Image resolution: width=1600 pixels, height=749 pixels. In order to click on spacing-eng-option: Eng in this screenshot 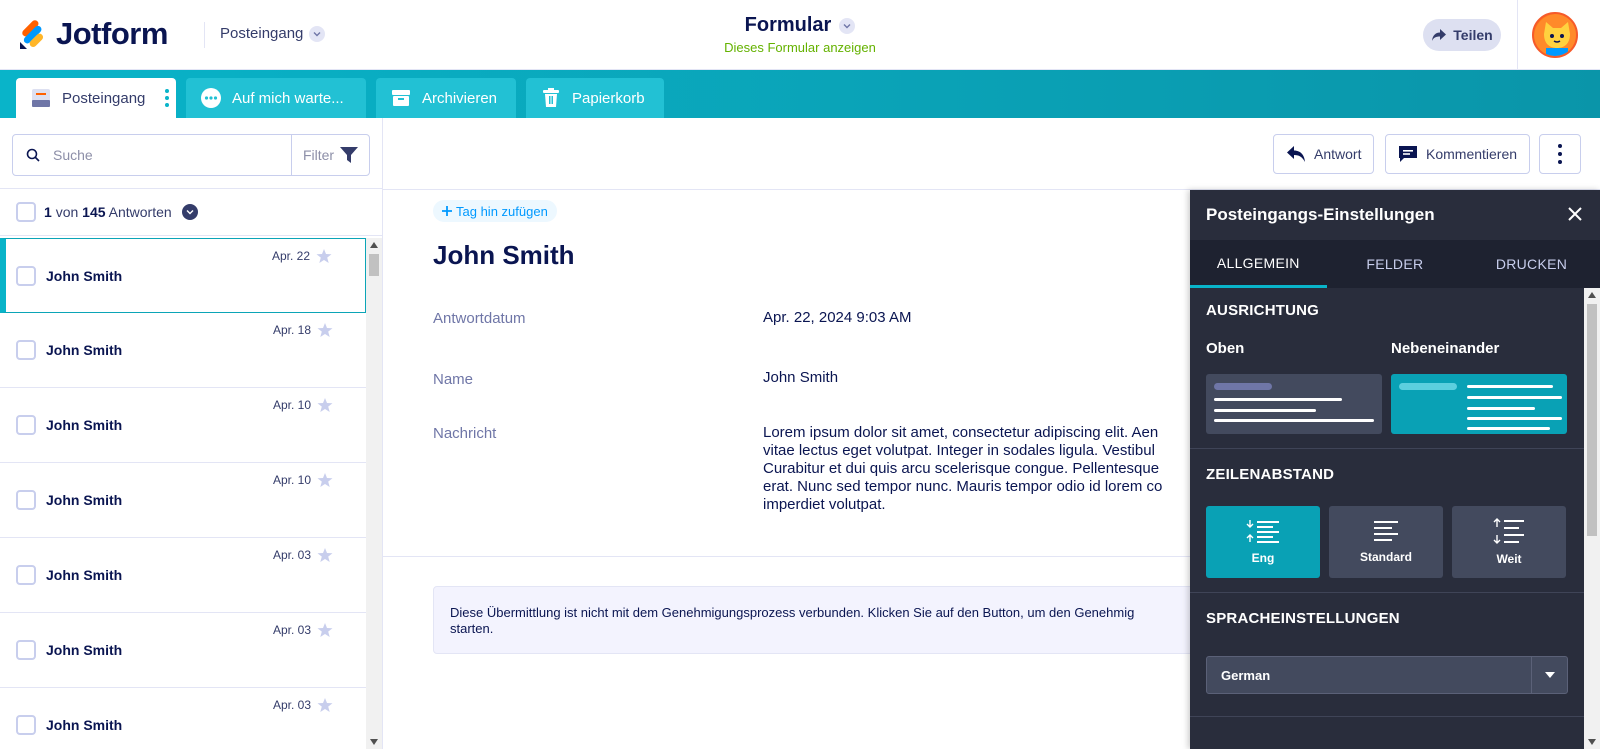, I will do `click(1263, 542)`.